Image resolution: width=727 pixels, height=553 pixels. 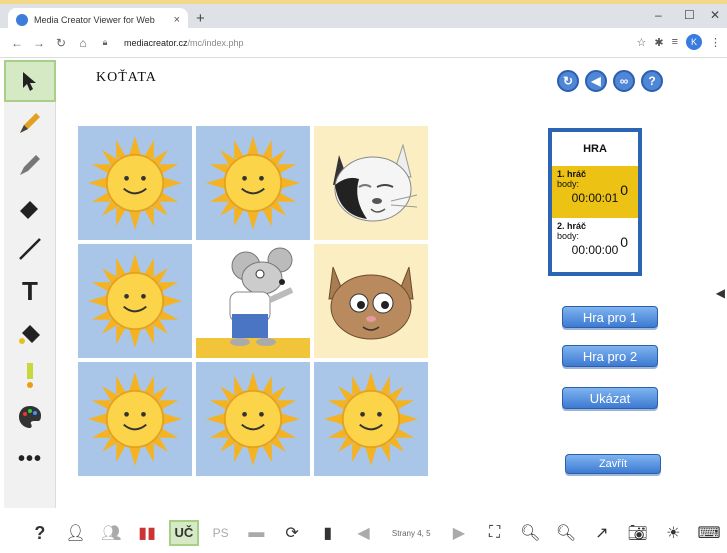 What do you see at coordinates (595, 244) in the screenshot?
I see `player-2-score: 2. hráč body: 0 00:00:00` at bounding box center [595, 244].